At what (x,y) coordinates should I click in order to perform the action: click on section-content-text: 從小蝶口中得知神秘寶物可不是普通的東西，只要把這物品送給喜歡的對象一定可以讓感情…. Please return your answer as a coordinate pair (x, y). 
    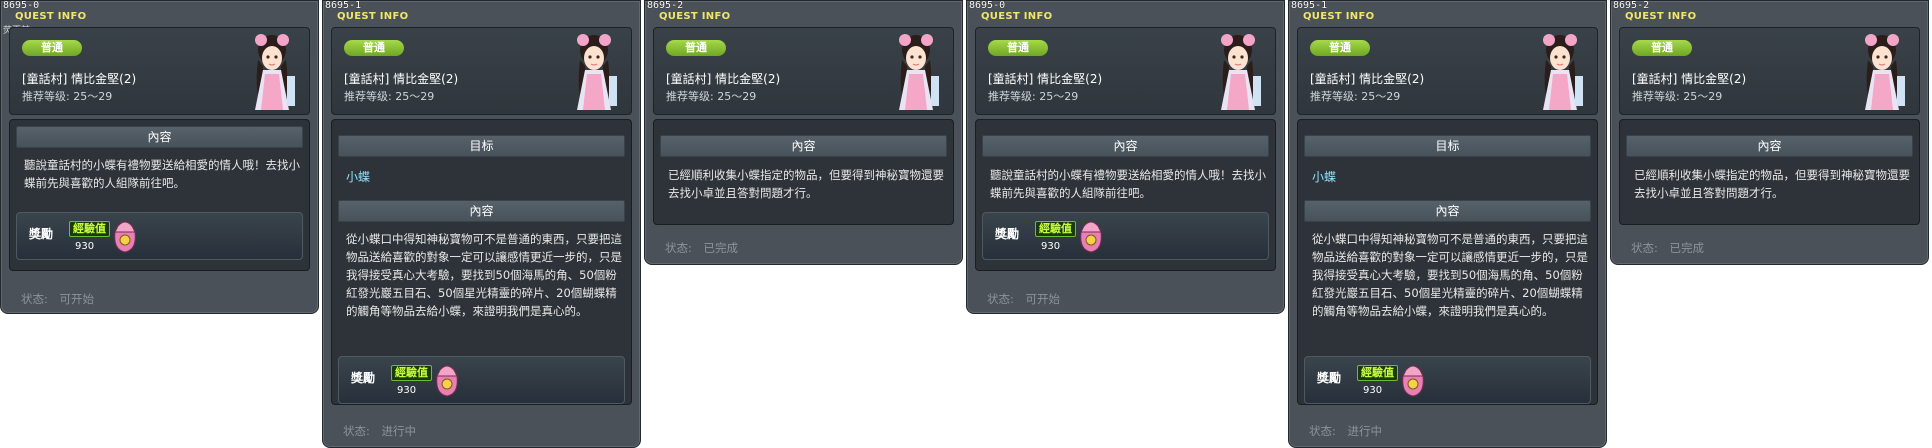
    Looking at the image, I should click on (484, 275).